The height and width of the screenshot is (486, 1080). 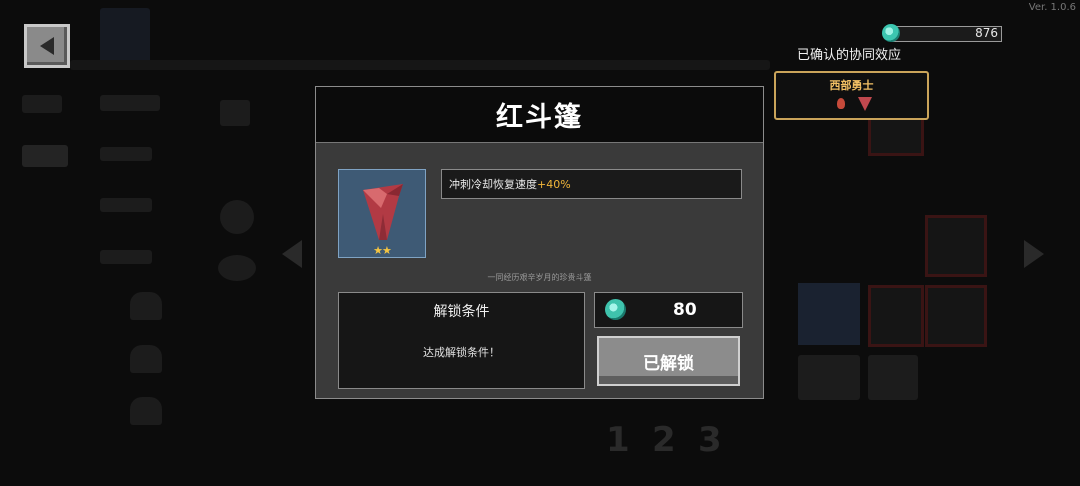 I want to click on price-value: 80, so click(x=685, y=310).